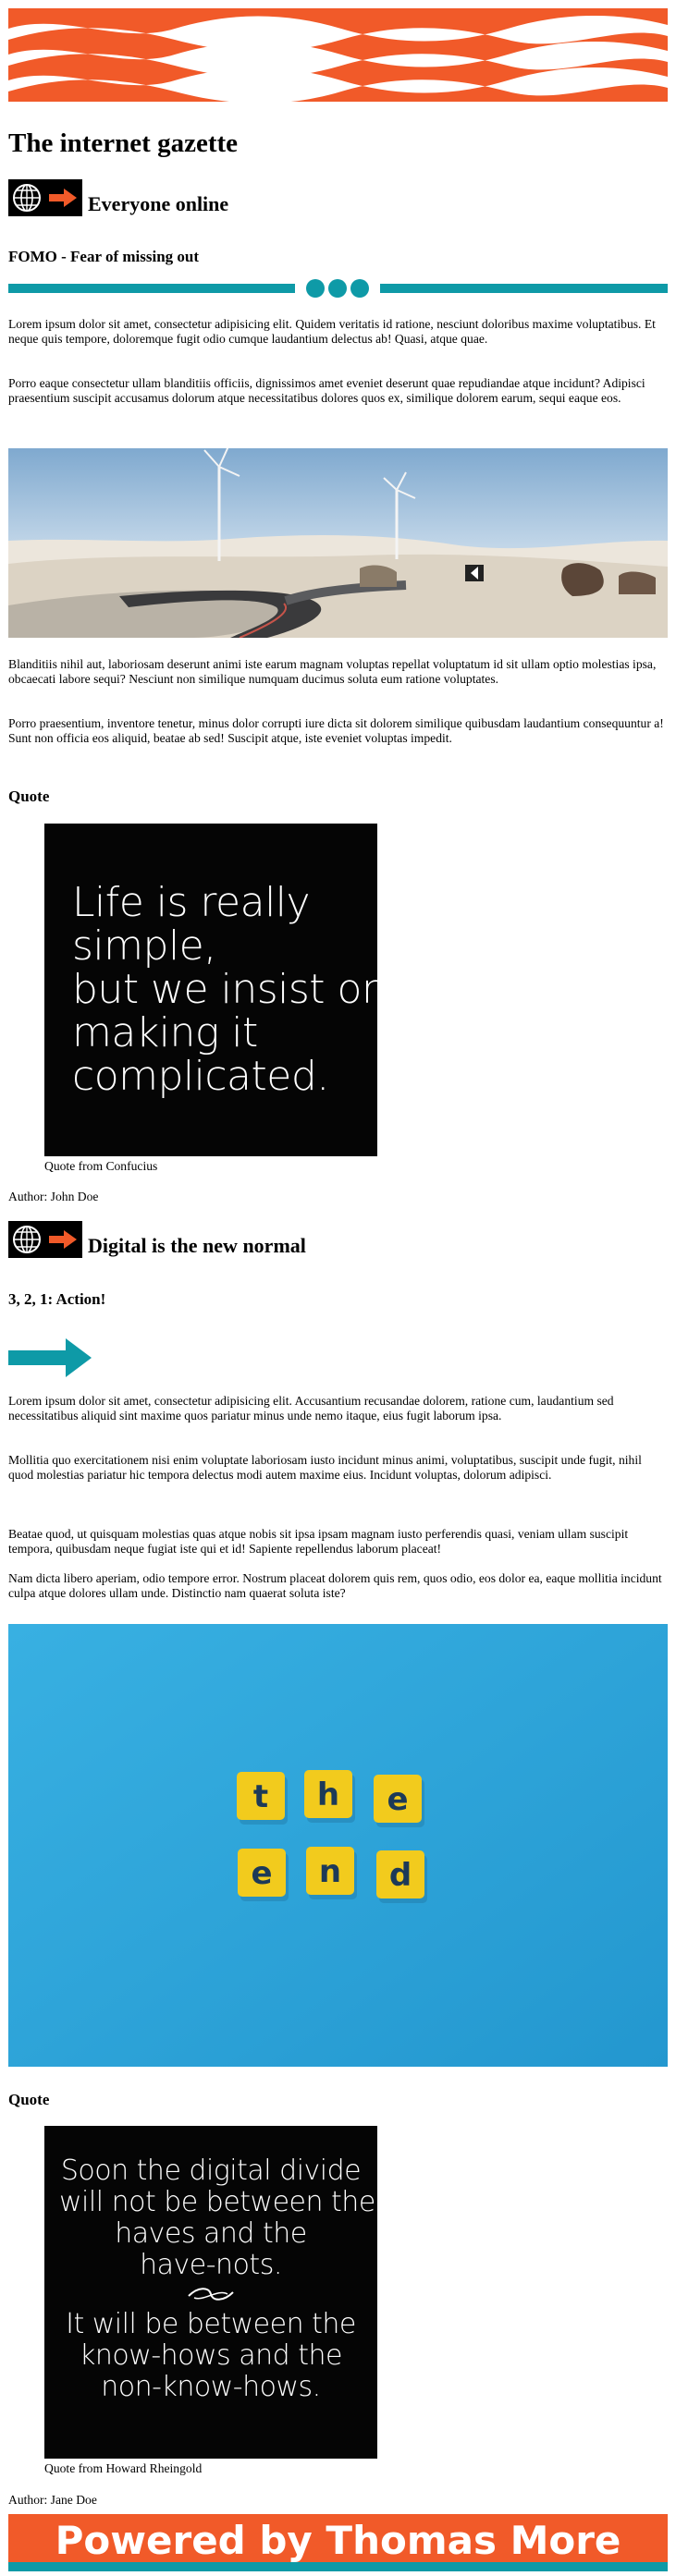 This screenshot has height=2576, width=676. What do you see at coordinates (211, 2265) in the screenshot?
I see `quote-line: have-nots.` at bounding box center [211, 2265].